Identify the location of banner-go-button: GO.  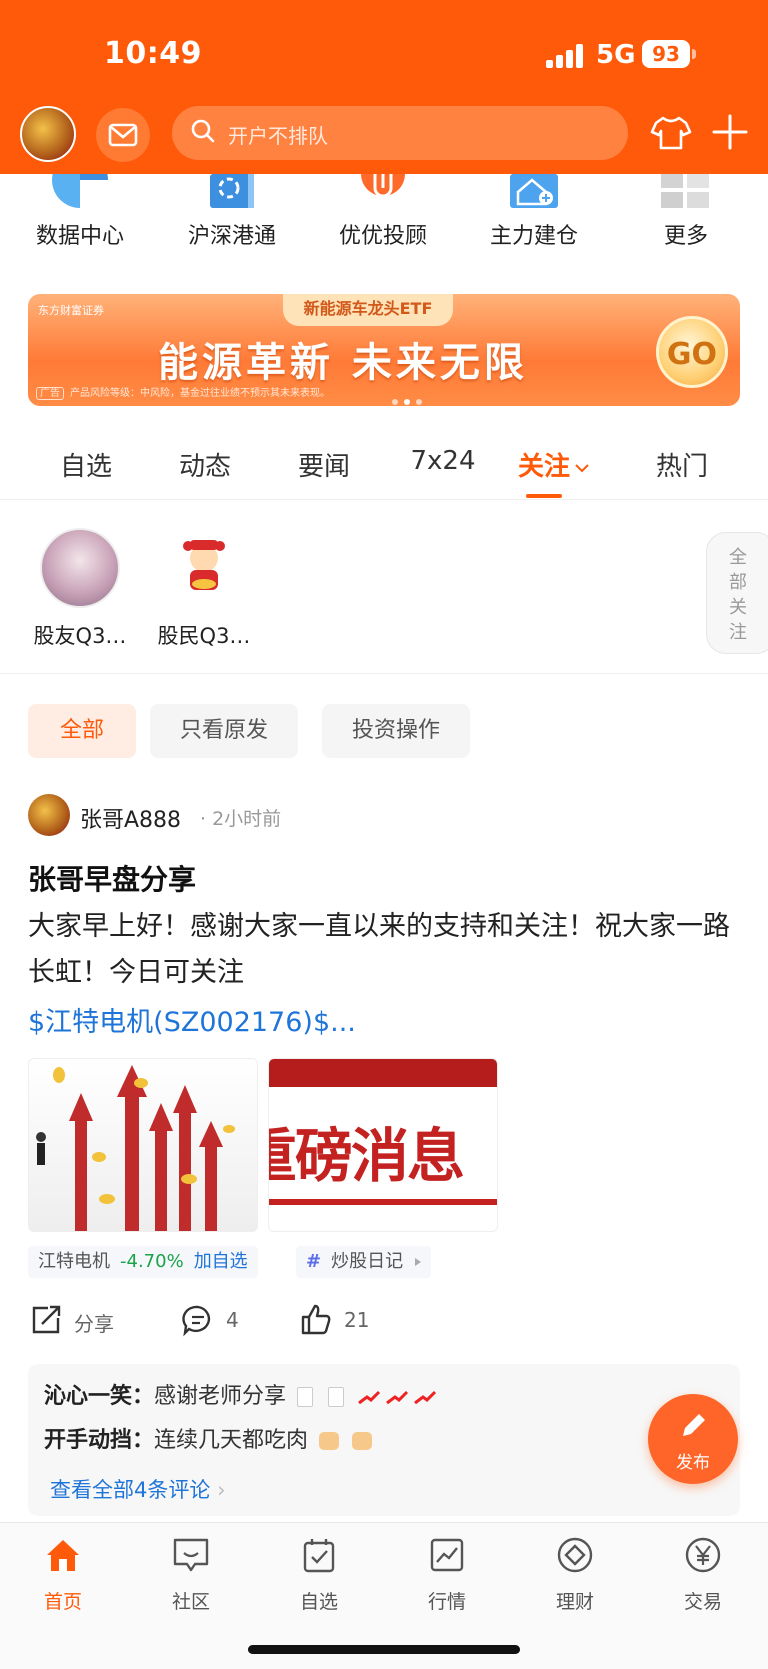
(692, 352).